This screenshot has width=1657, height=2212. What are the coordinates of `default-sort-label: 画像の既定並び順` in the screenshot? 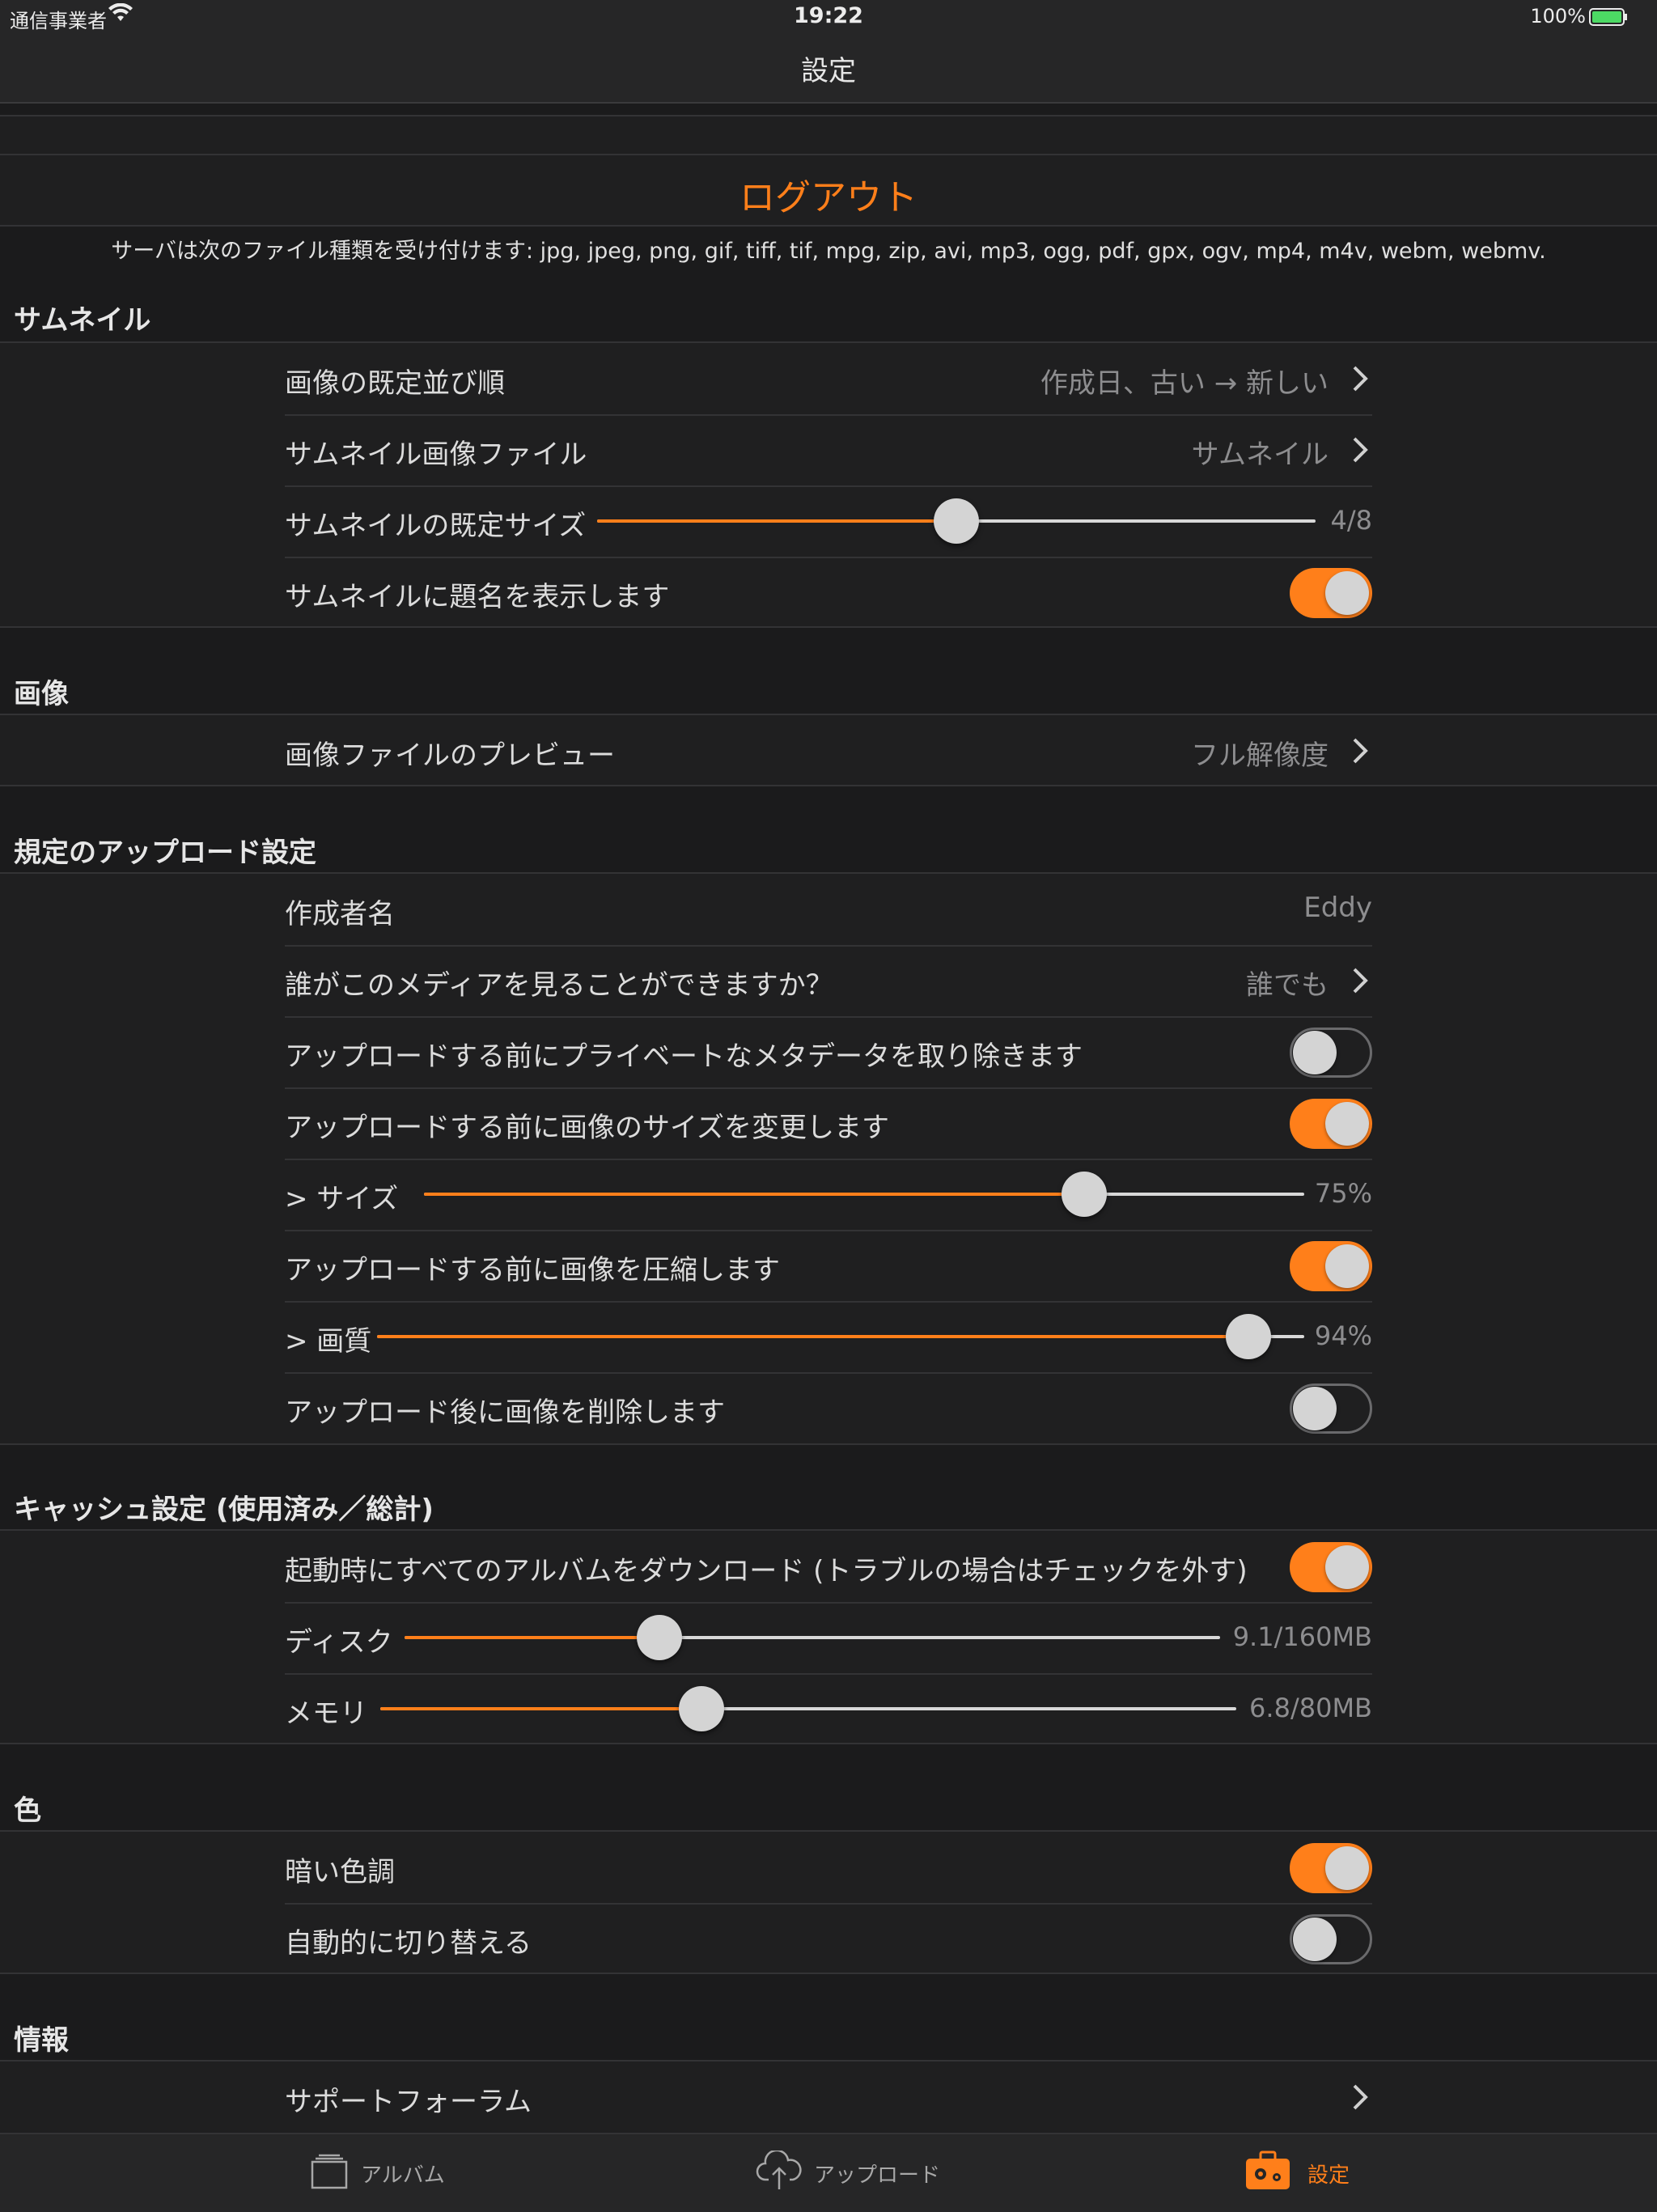 It's located at (395, 383).